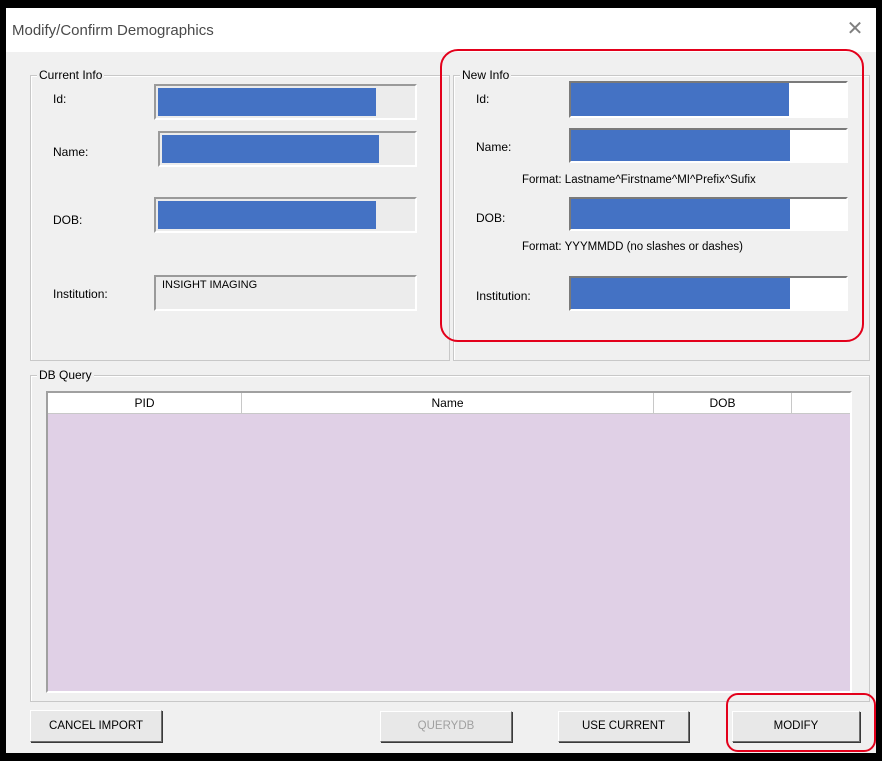 The width and height of the screenshot is (882, 761). Describe the element at coordinates (96, 726) in the screenshot. I see `cancel-import-button: CANCEL IMPORT` at that location.